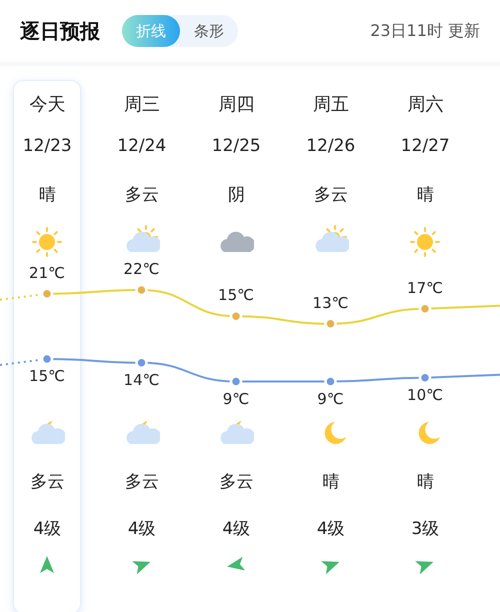  I want to click on high-temperature: 21℃, so click(47, 273).